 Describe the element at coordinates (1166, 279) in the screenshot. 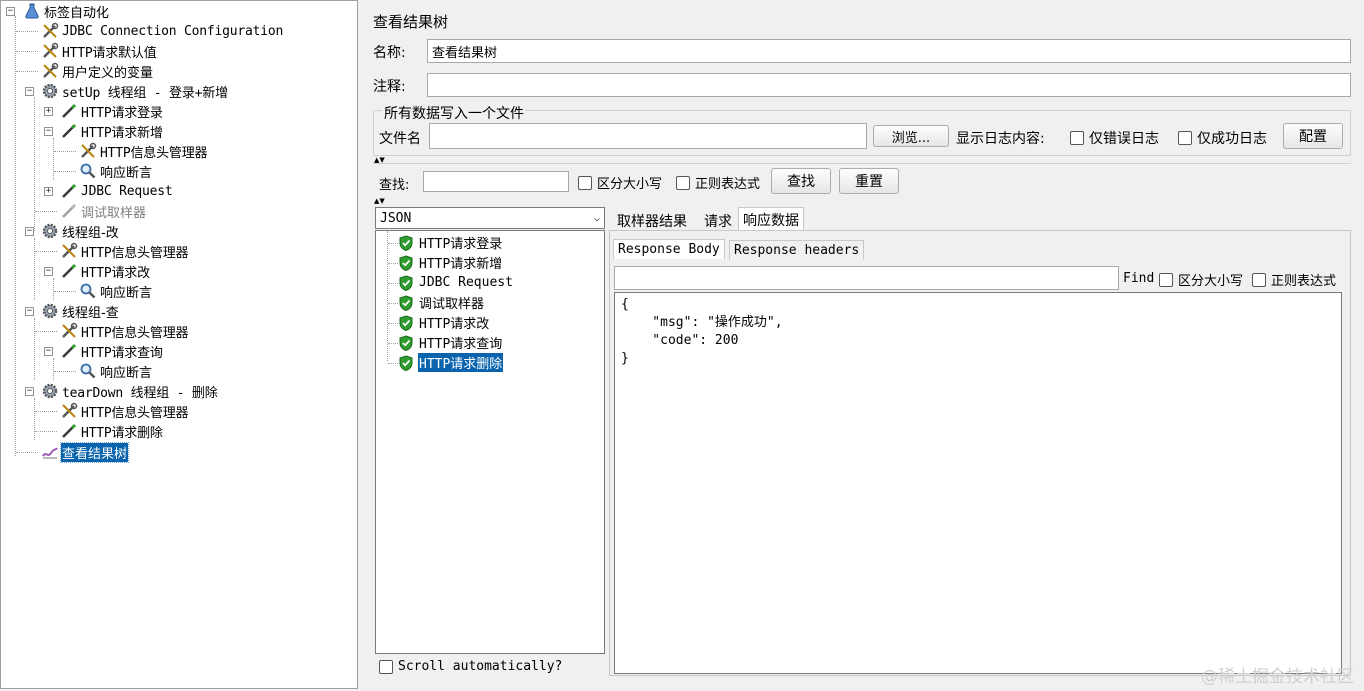

I see `response-case-box` at that location.